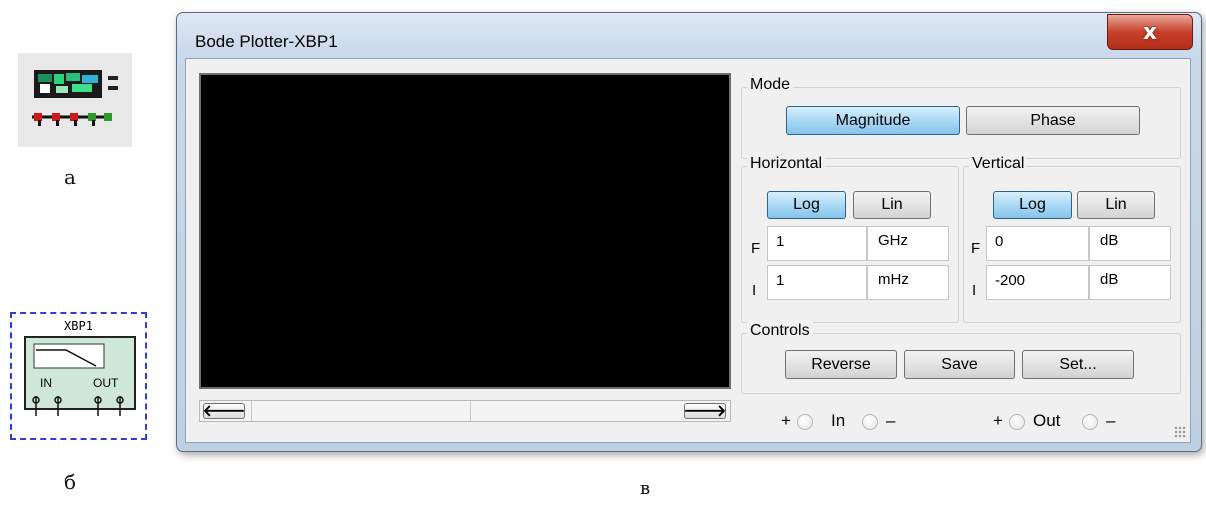 This screenshot has width=1206, height=513. What do you see at coordinates (959, 364) in the screenshot?
I see `save-button: Save` at bounding box center [959, 364].